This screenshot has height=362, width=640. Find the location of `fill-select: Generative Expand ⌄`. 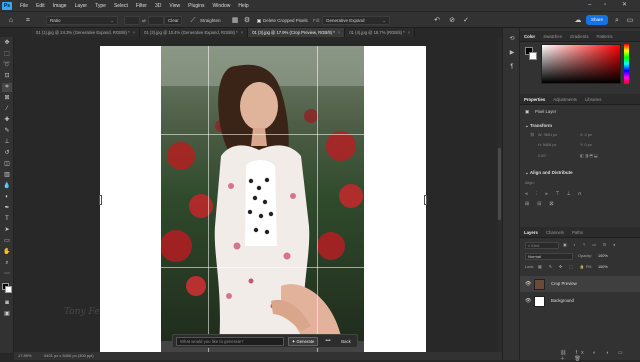

fill-select: Generative Expand ⌄ is located at coordinates (356, 20).